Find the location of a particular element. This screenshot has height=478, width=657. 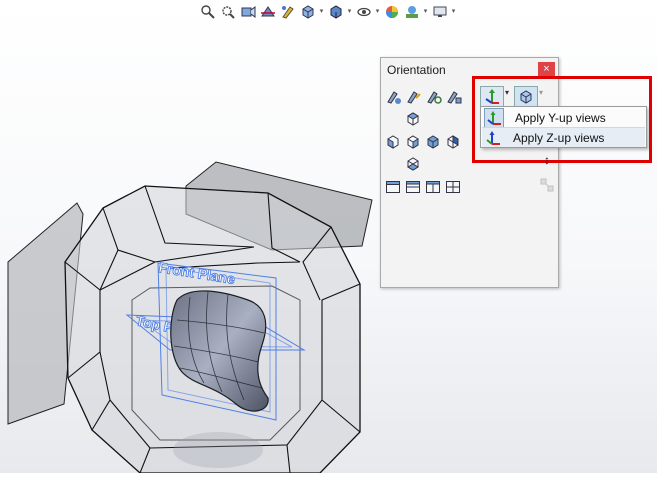

update-standard-views-icon is located at coordinates (414, 97).